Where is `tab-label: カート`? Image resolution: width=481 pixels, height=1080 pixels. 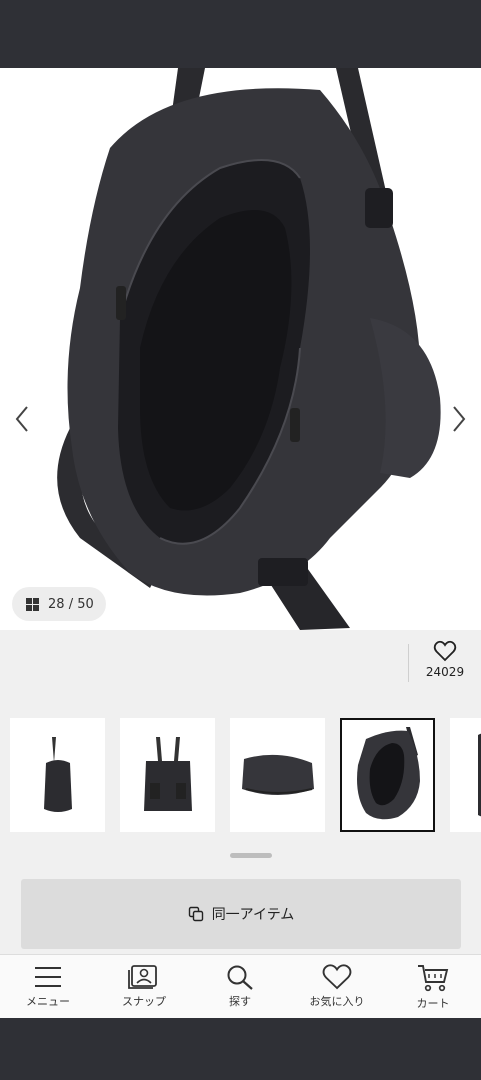
tab-label: カート is located at coordinates (433, 1003).